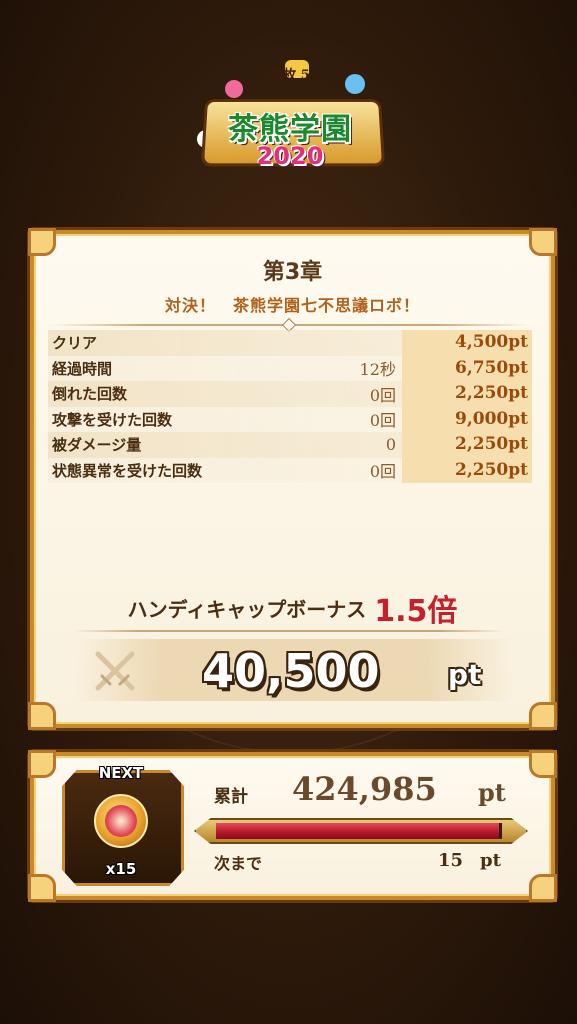 This screenshot has width=577, height=1024. I want to click on logo-small-text: 四枚 5, so click(290, 75).